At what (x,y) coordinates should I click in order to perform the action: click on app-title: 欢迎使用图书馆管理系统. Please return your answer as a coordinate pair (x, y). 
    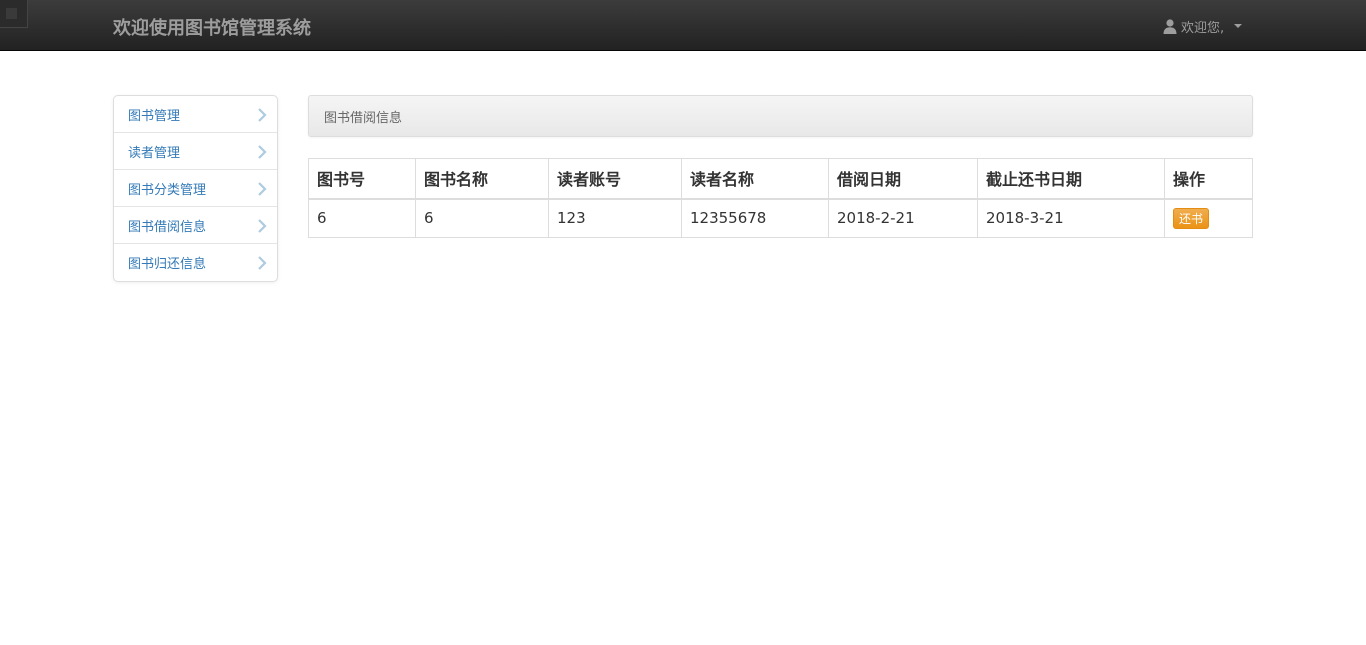
    Looking at the image, I should click on (212, 27).